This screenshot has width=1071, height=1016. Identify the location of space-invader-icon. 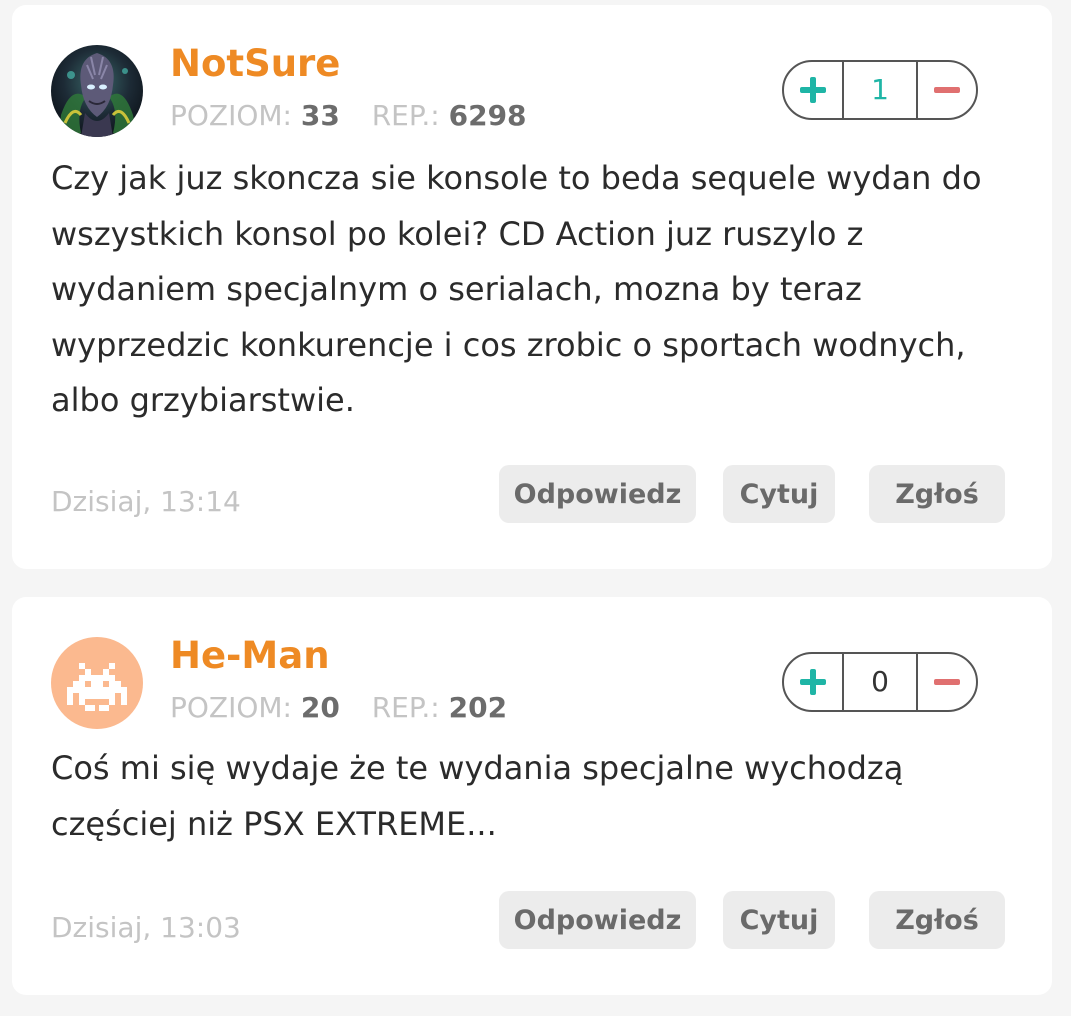
(97, 683).